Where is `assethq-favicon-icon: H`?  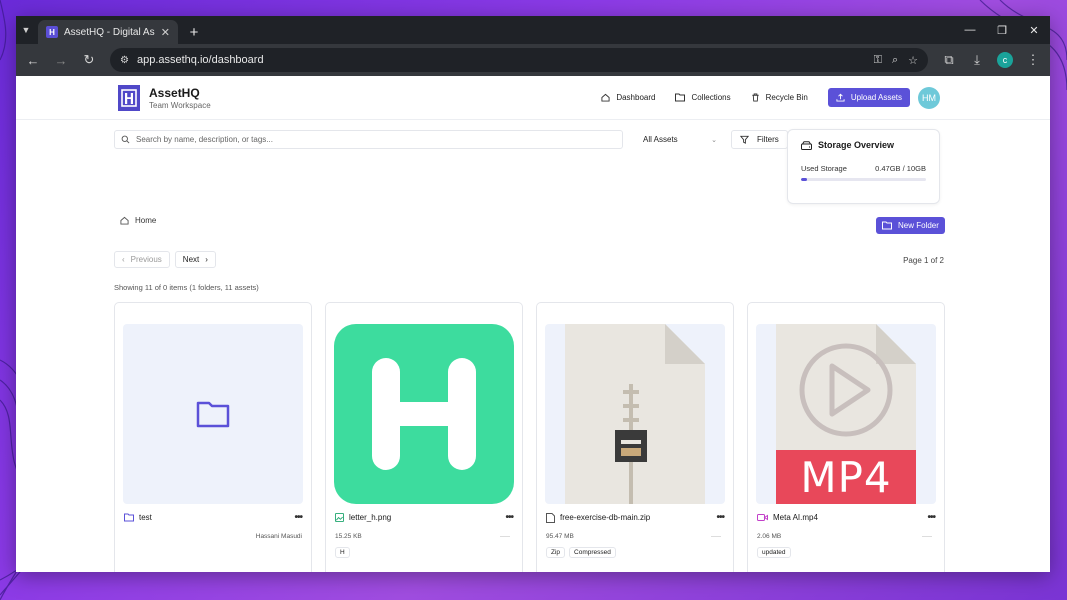 assethq-favicon-icon: H is located at coordinates (52, 32).